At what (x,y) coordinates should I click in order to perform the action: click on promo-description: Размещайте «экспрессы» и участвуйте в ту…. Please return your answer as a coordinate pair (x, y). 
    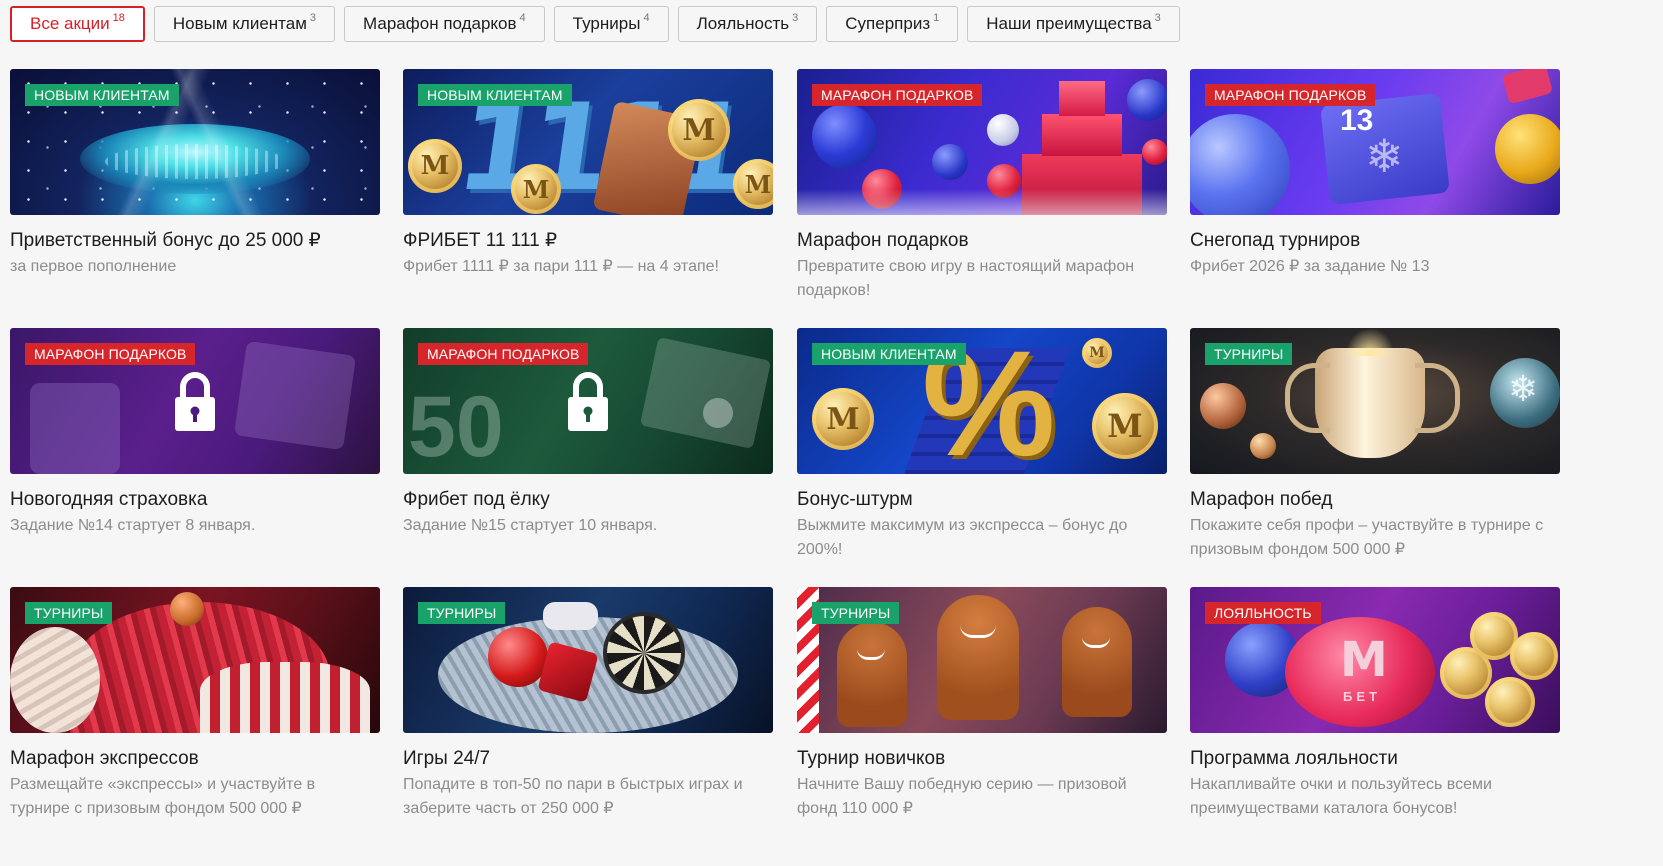
    Looking at the image, I should click on (163, 796).